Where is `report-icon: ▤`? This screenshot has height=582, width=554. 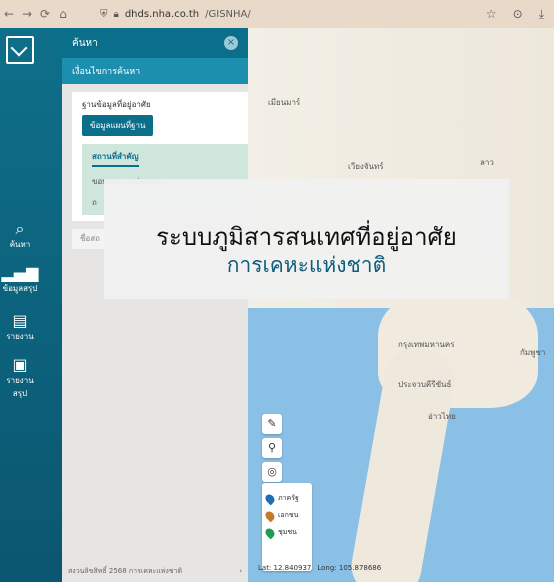 report-icon: ▤ is located at coordinates (20, 320).